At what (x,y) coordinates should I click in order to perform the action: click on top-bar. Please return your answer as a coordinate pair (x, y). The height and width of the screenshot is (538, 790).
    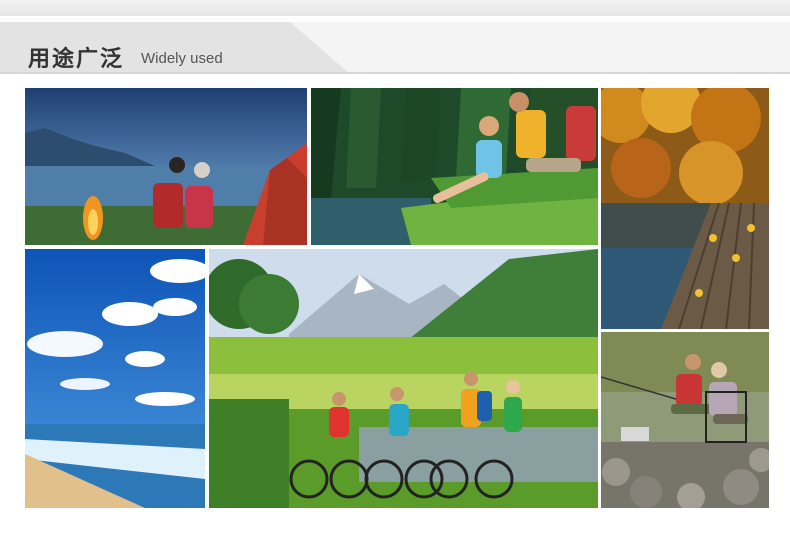
    Looking at the image, I should click on (395, 8).